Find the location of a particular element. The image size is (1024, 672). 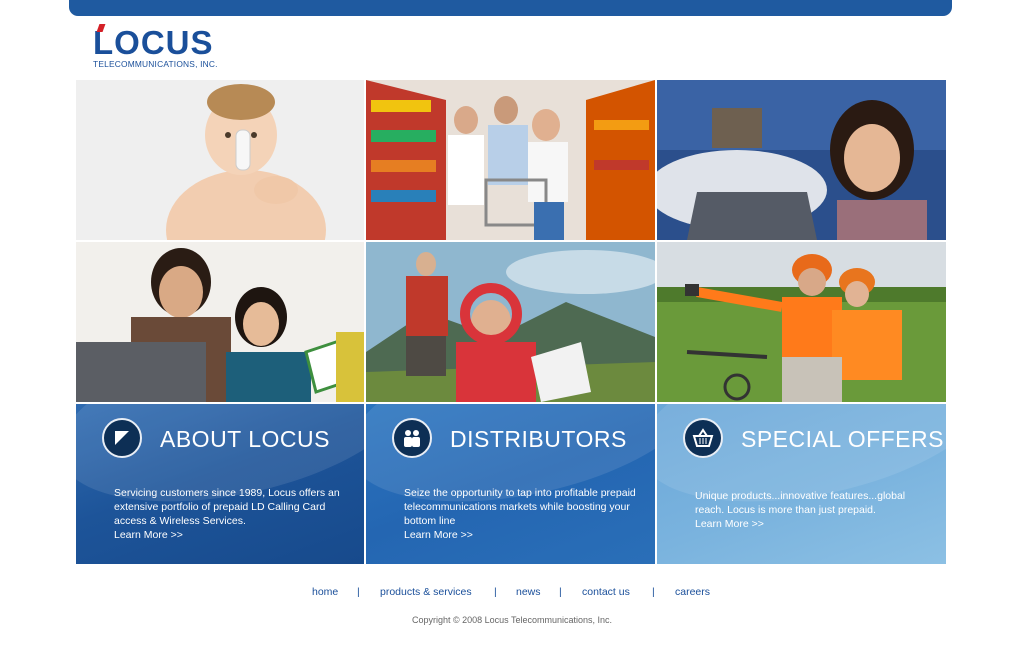

photo-woman-laptop is located at coordinates (801, 160).